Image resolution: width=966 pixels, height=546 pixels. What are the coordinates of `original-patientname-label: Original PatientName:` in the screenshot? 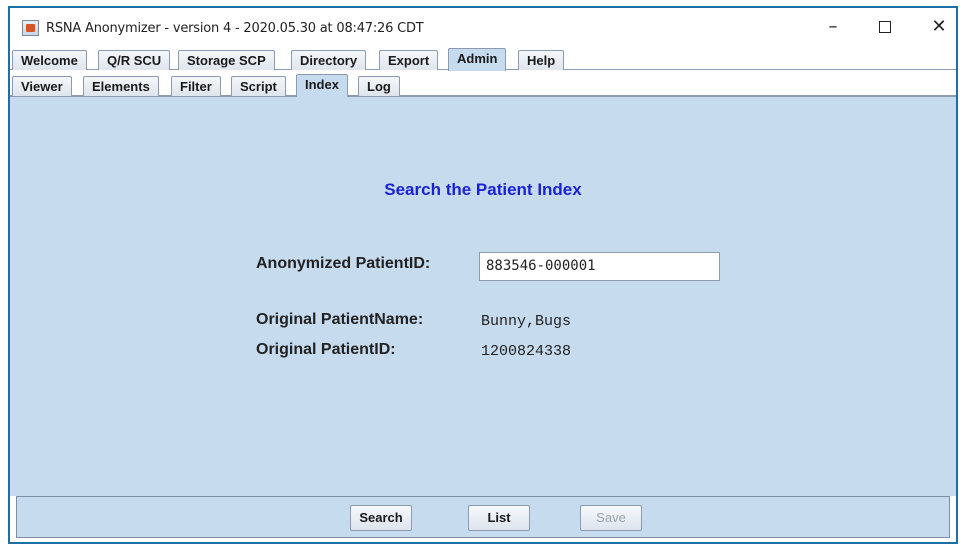 It's located at (340, 319).